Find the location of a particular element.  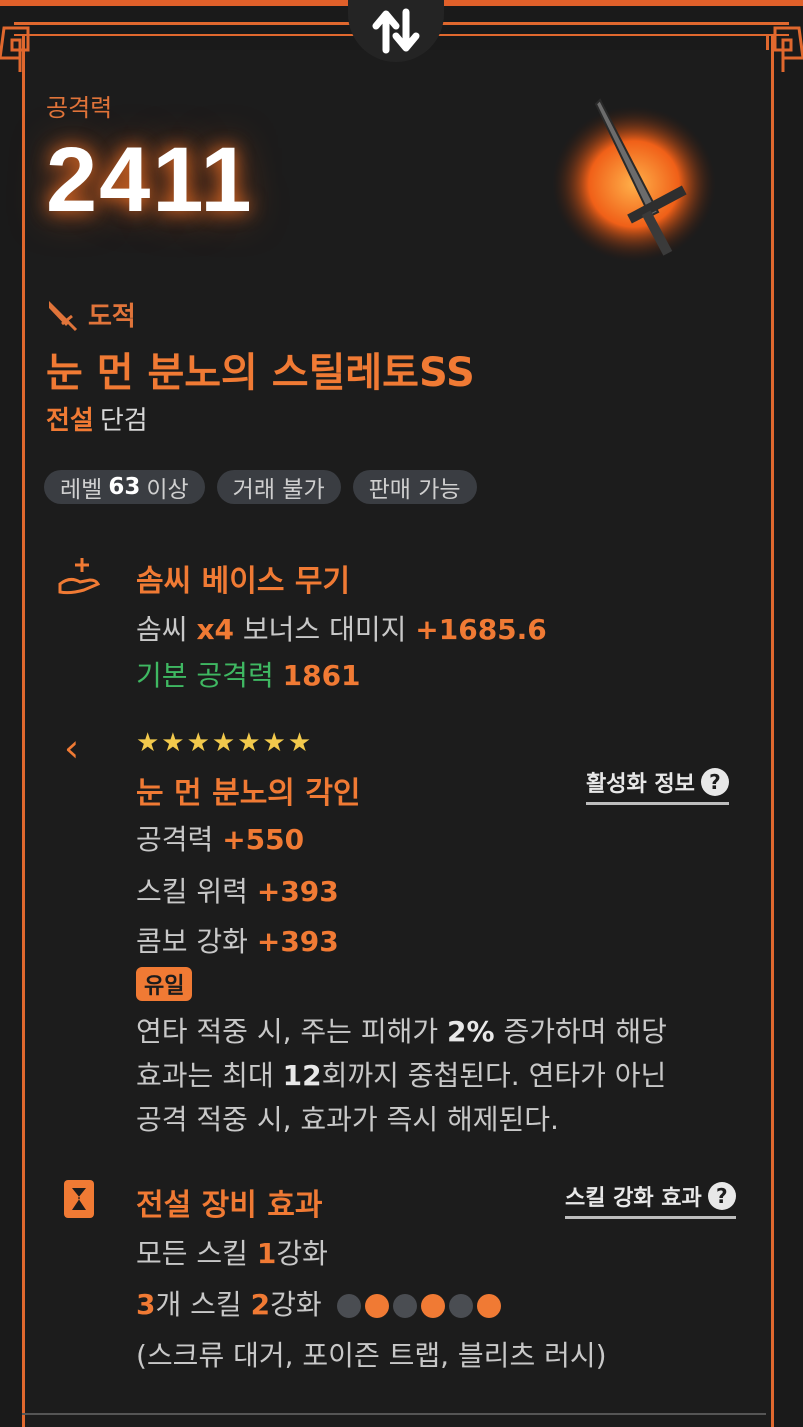

base-attack-value: 1861 is located at coordinates (321, 675).